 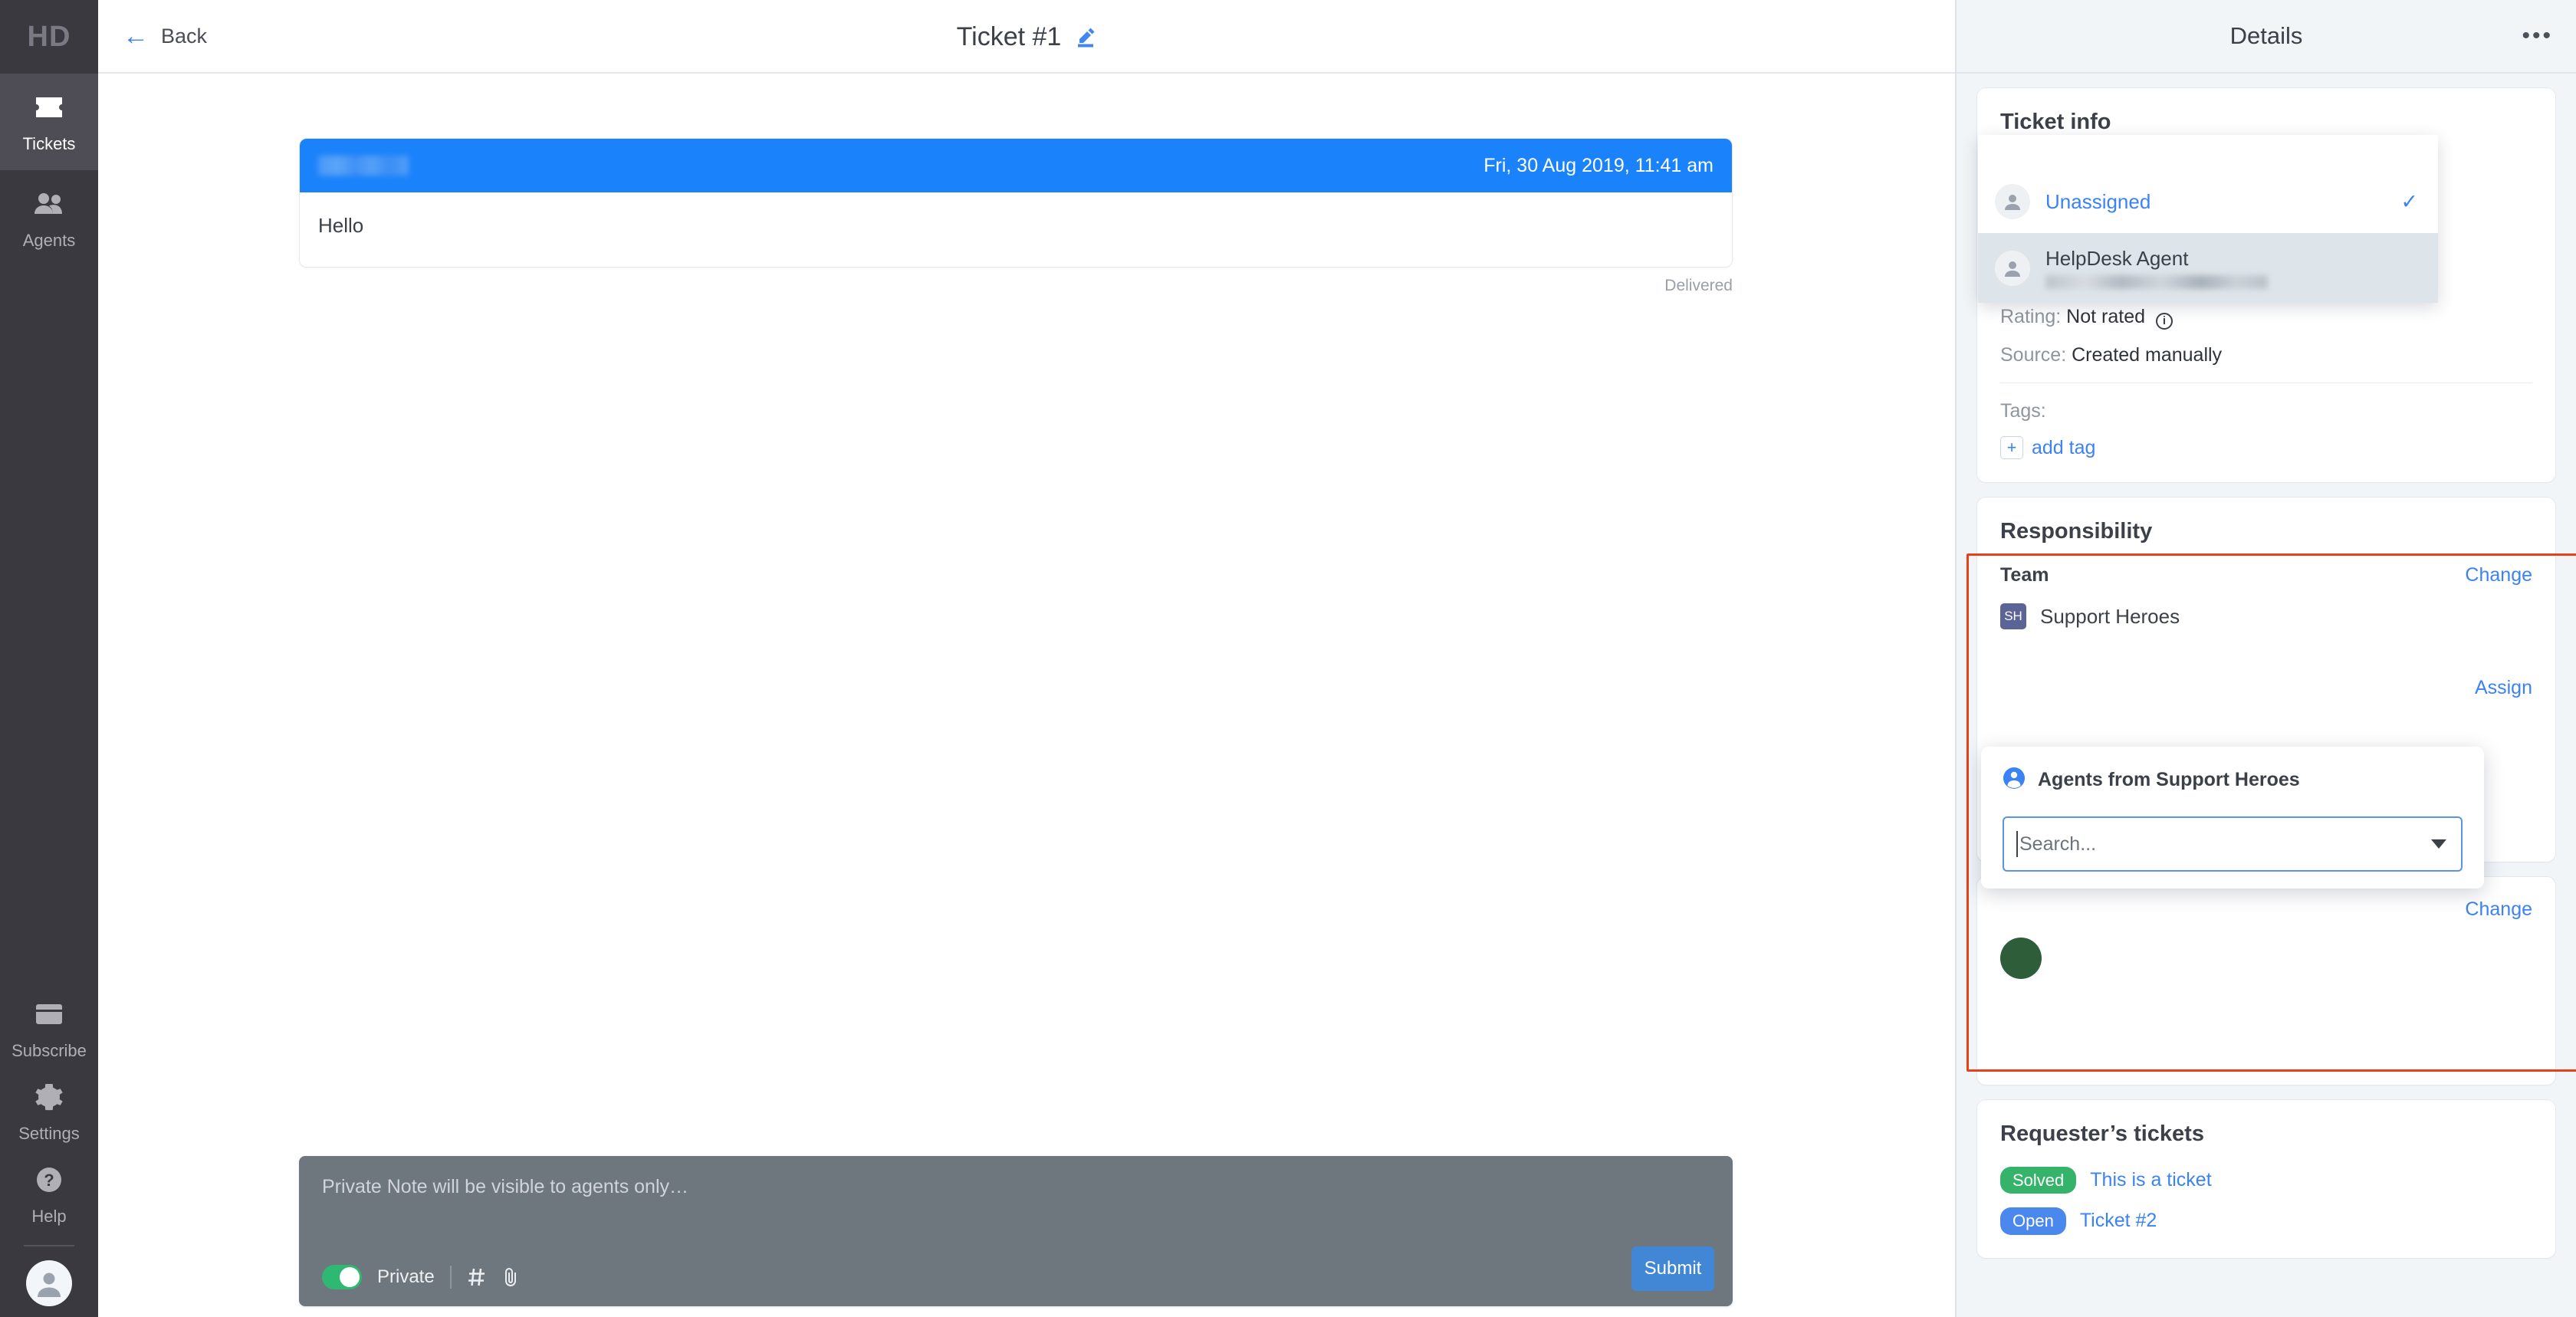 I want to click on team-initials-badge: SH, so click(x=2013, y=616).